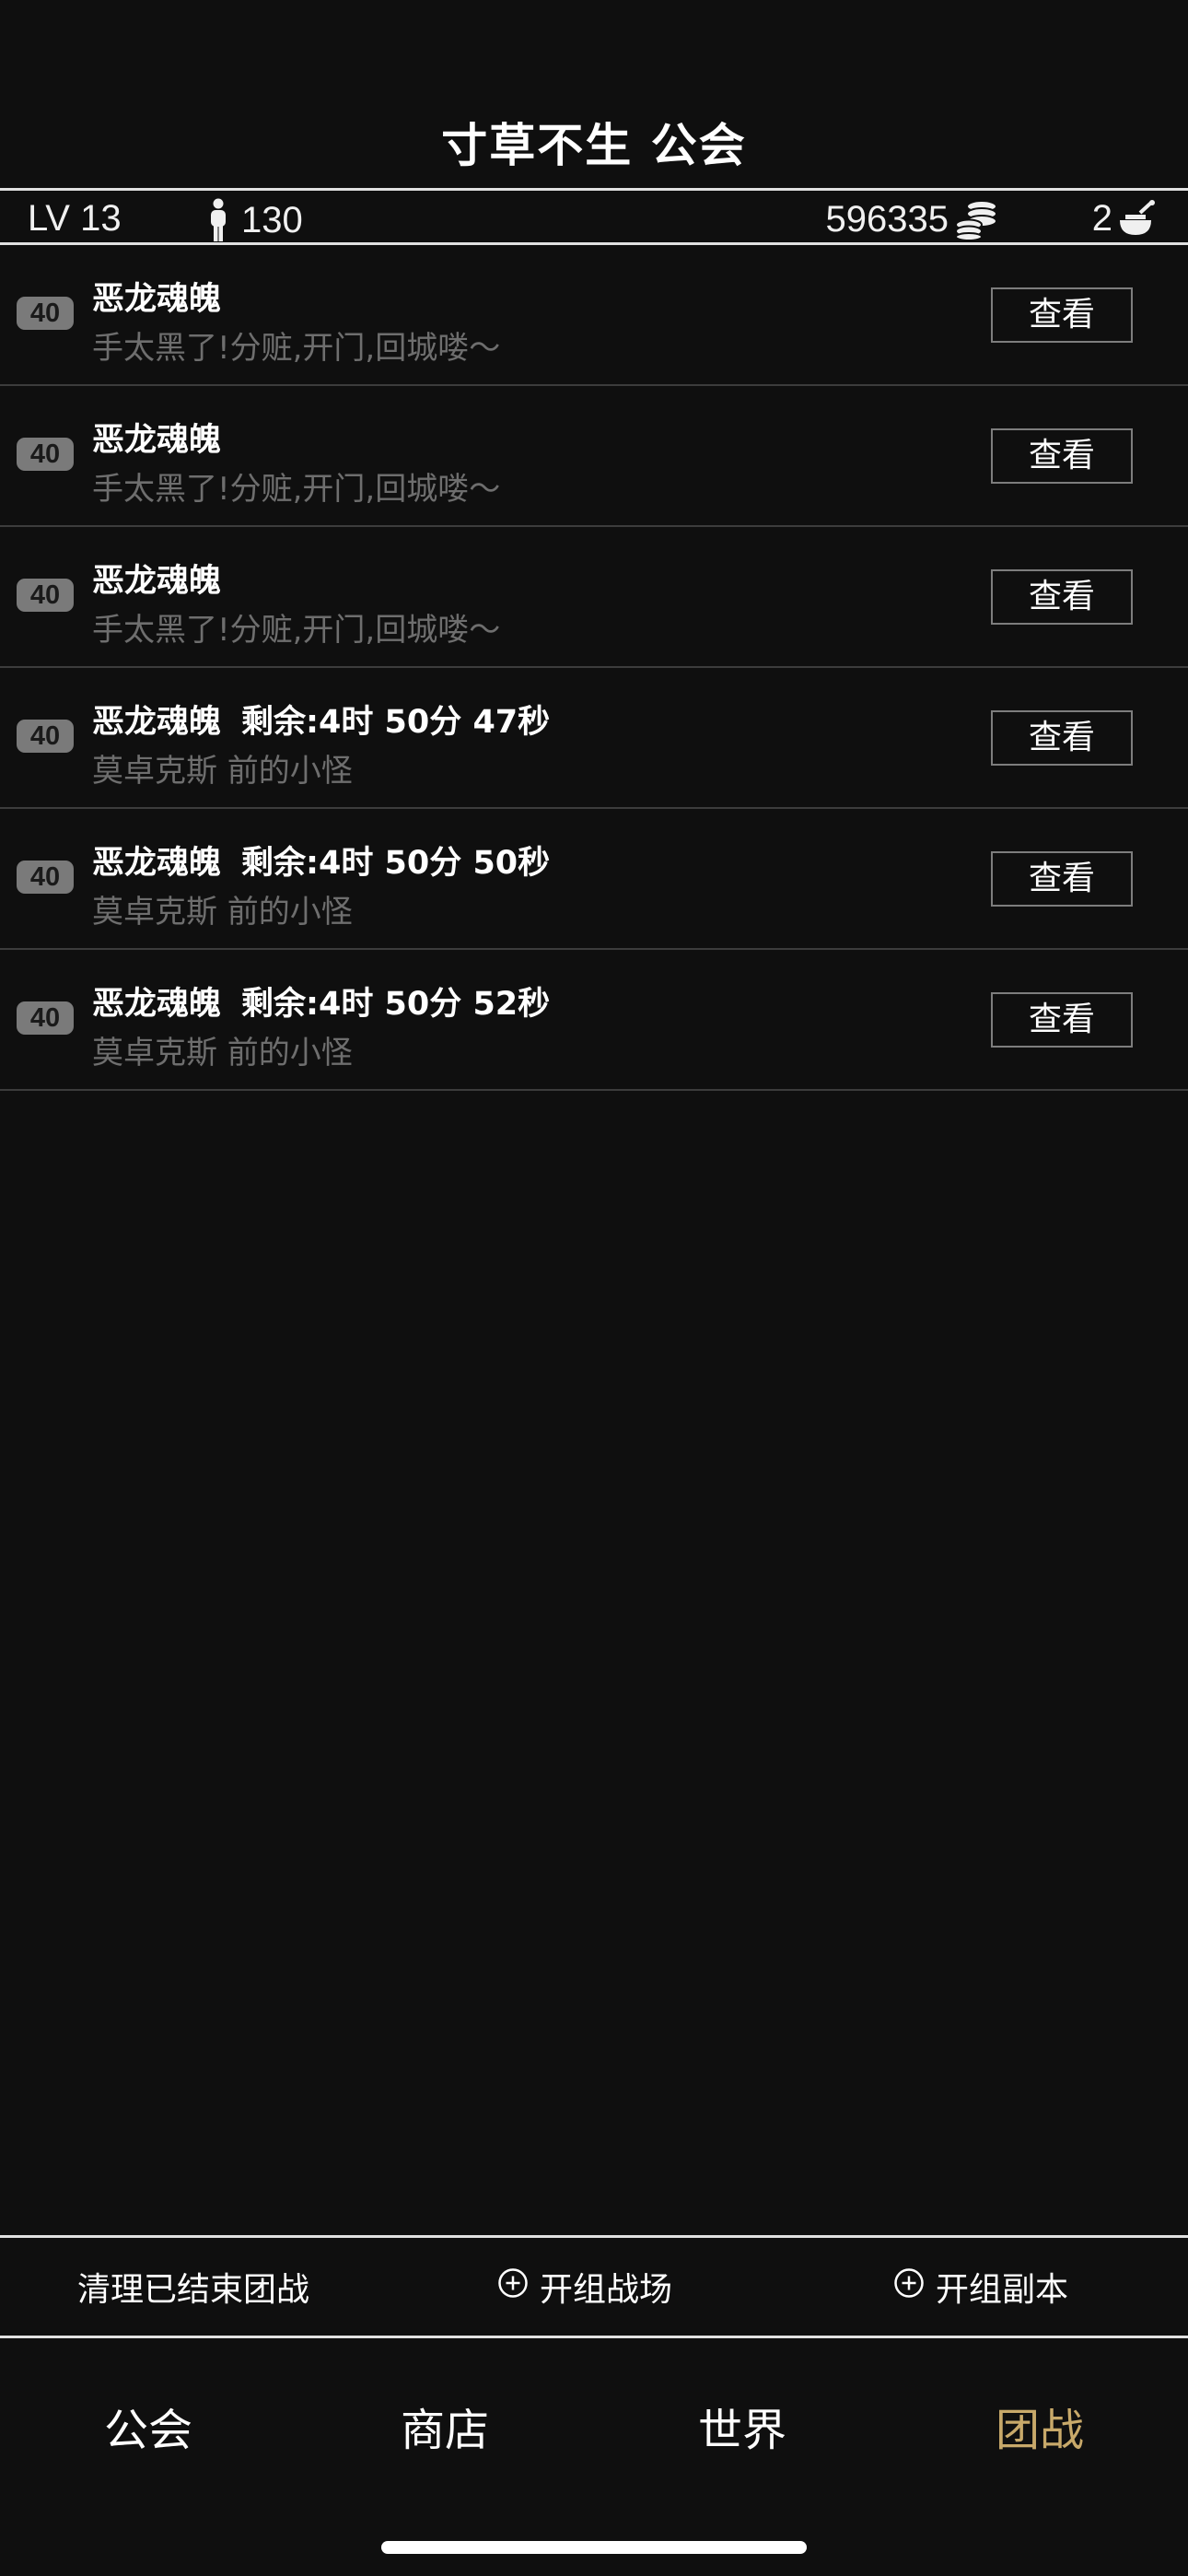 Image resolution: width=1188 pixels, height=2576 pixels. I want to click on person-icon, so click(218, 220).